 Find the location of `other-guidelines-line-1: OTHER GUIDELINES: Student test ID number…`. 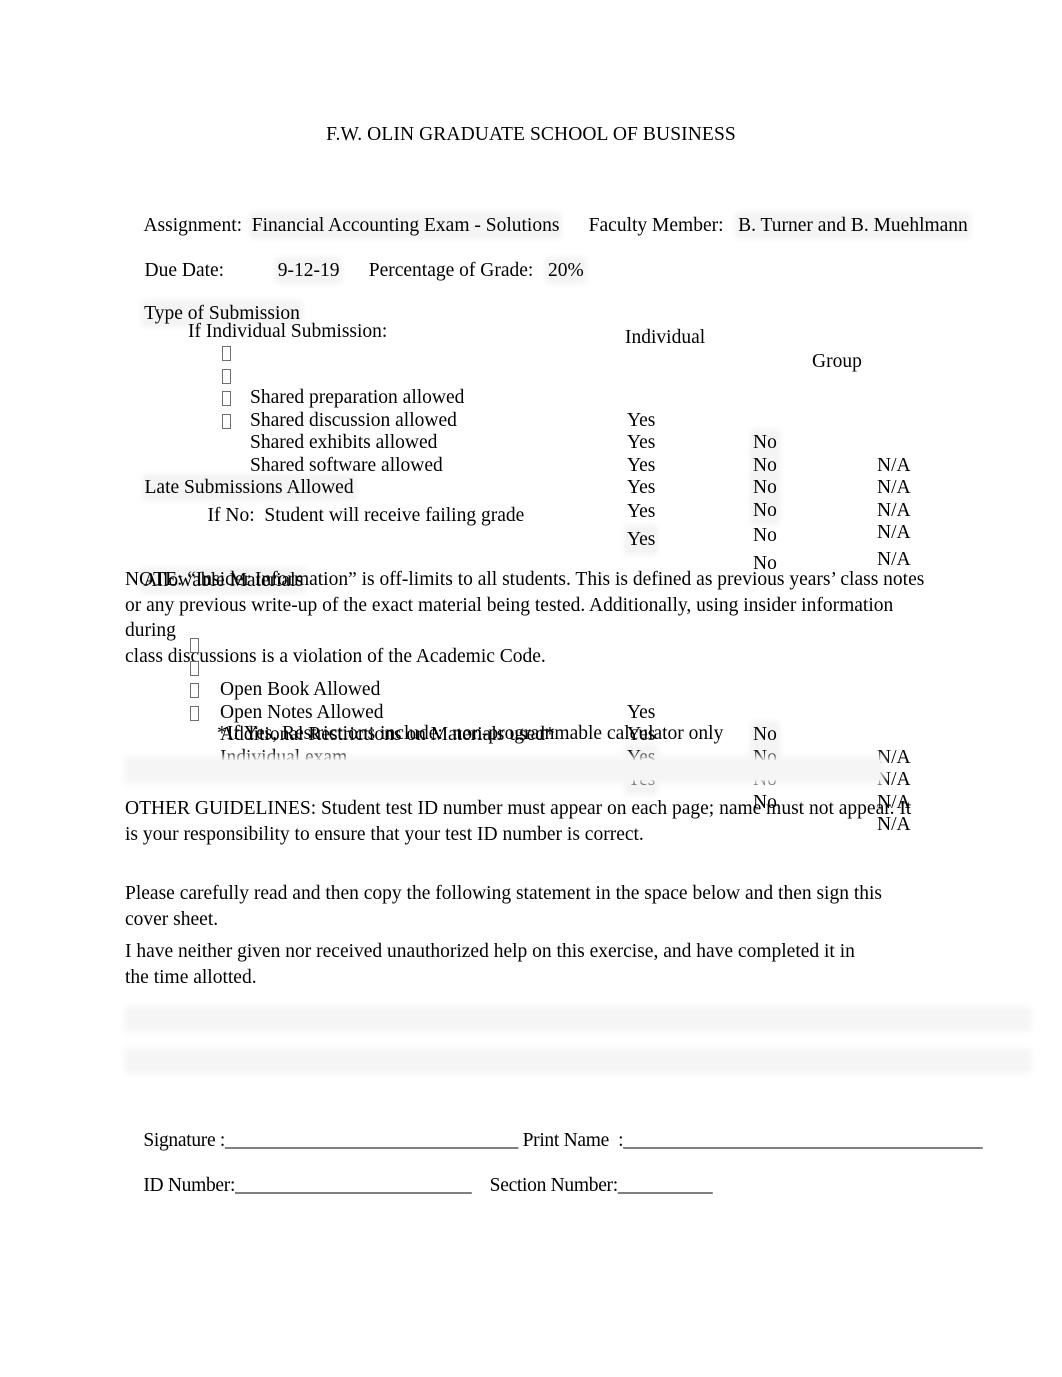

other-guidelines-line-1: OTHER GUIDELINES: Student test ID number… is located at coordinates (518, 808).